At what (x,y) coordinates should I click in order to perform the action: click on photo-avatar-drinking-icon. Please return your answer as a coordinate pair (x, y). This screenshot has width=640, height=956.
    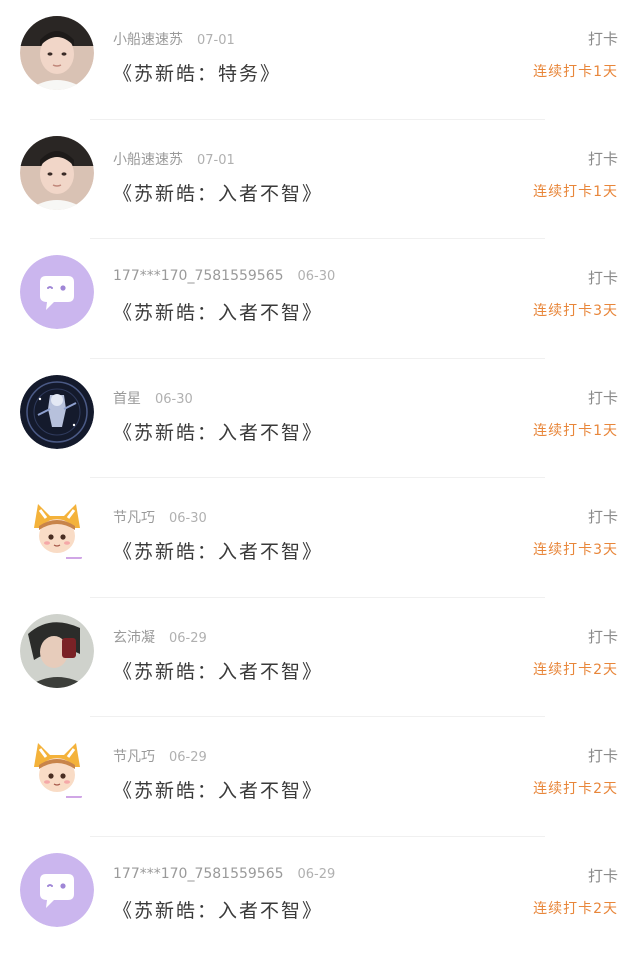
    Looking at the image, I should click on (57, 651).